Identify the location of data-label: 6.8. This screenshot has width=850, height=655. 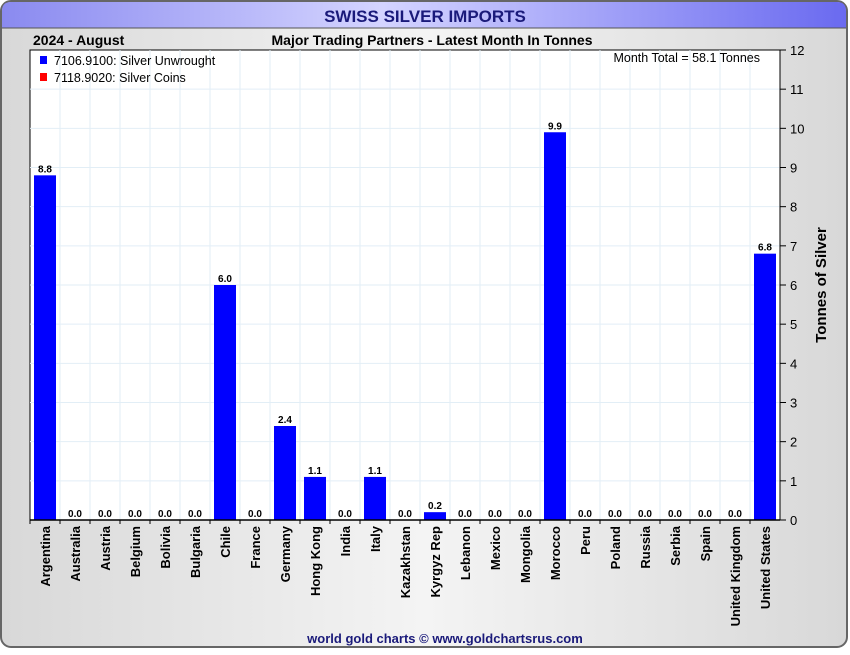
(765, 248).